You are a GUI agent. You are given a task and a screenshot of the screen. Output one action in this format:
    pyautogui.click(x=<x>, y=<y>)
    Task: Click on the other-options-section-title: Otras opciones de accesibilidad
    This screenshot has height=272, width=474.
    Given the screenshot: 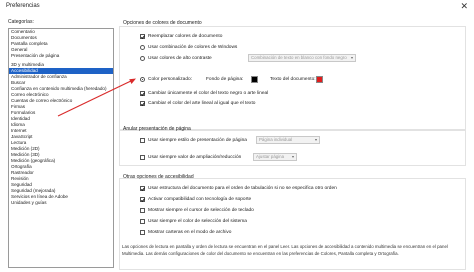 What is the action you would take?
    pyautogui.click(x=158, y=177)
    